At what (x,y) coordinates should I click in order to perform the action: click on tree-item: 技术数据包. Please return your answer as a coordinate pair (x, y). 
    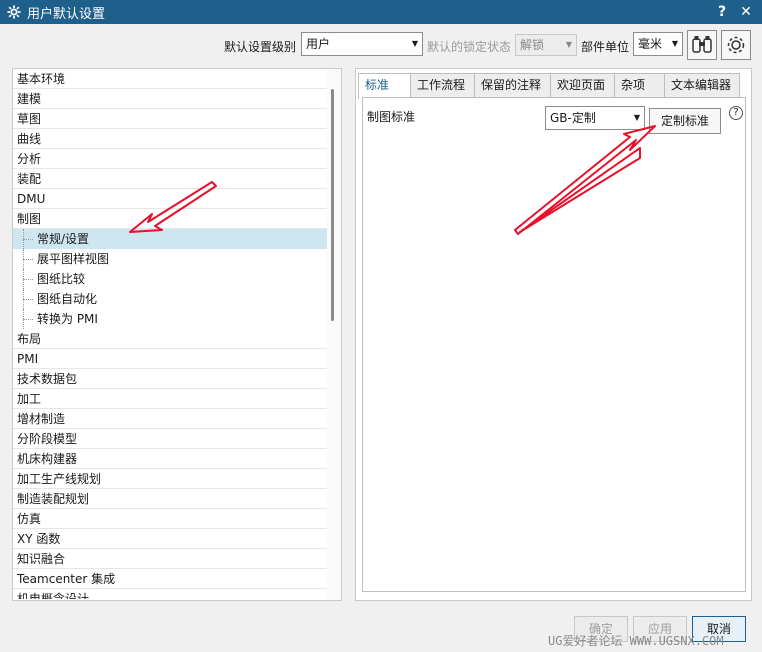
    Looking at the image, I should click on (170, 379).